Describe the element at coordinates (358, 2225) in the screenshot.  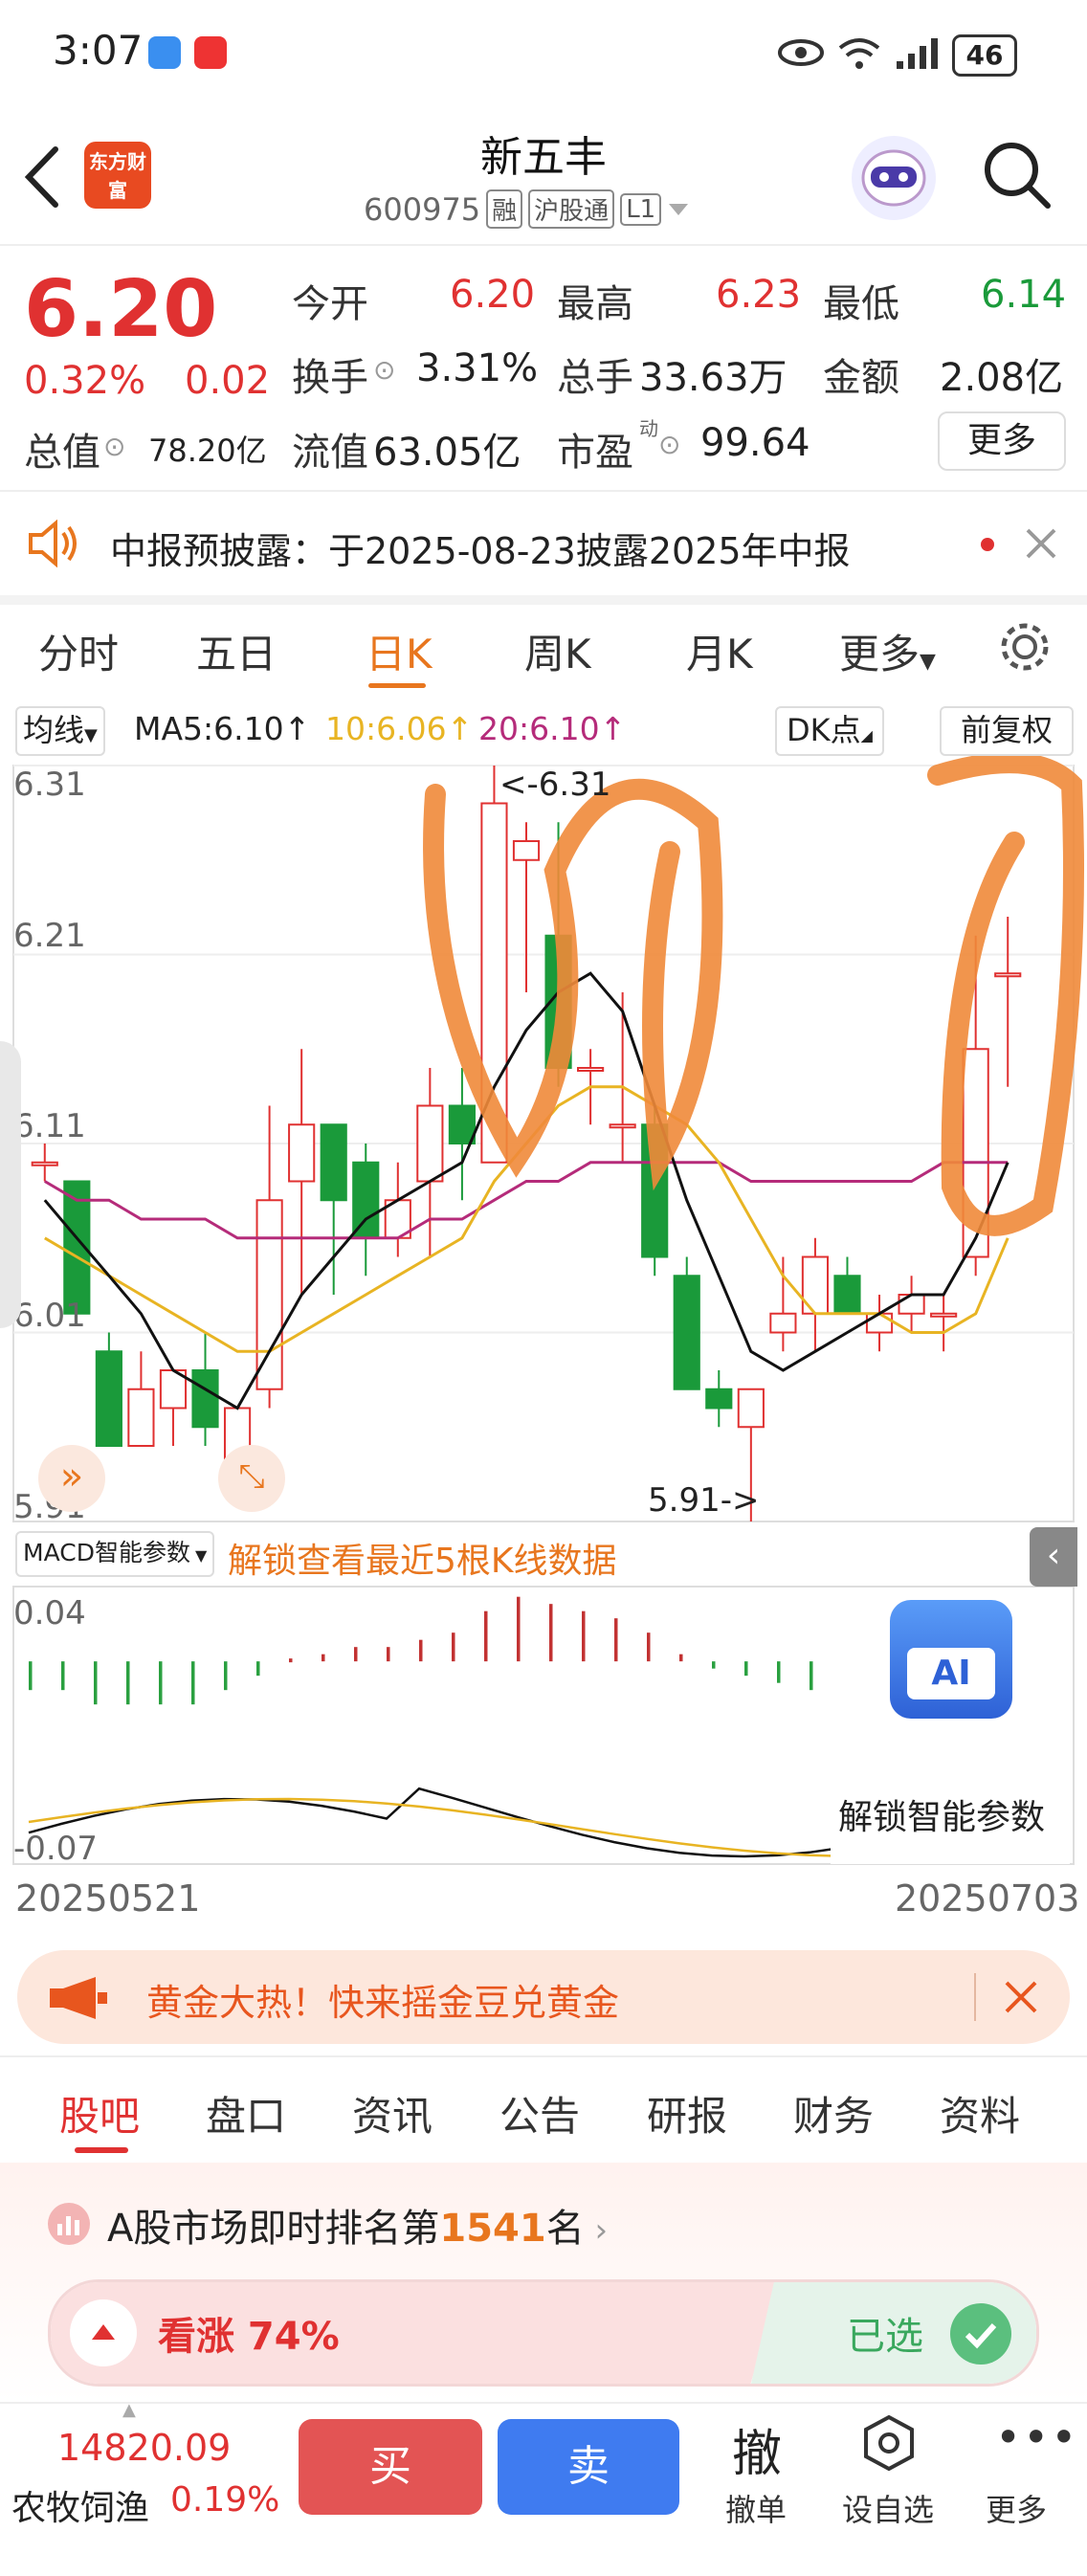
I see `rank-text: A股市场即时排名第1541名 ›` at that location.